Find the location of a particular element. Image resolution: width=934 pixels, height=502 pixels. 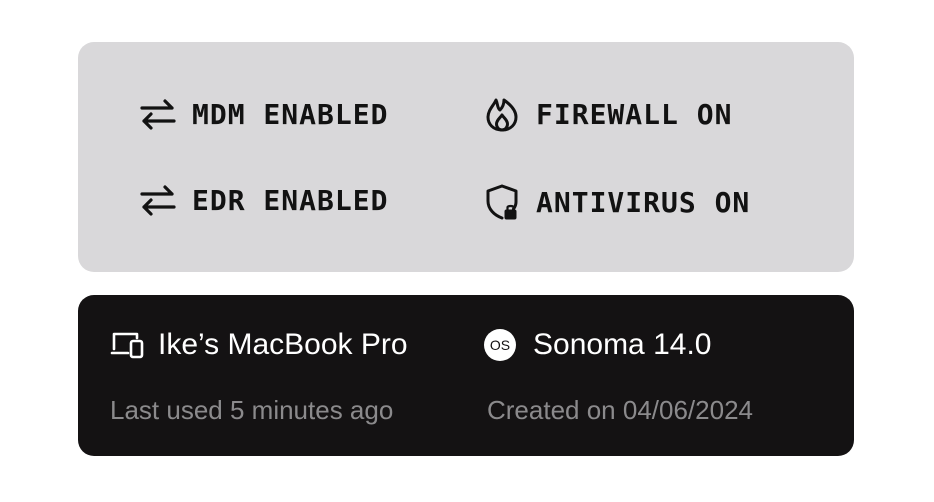

devices-icon is located at coordinates (128, 345).